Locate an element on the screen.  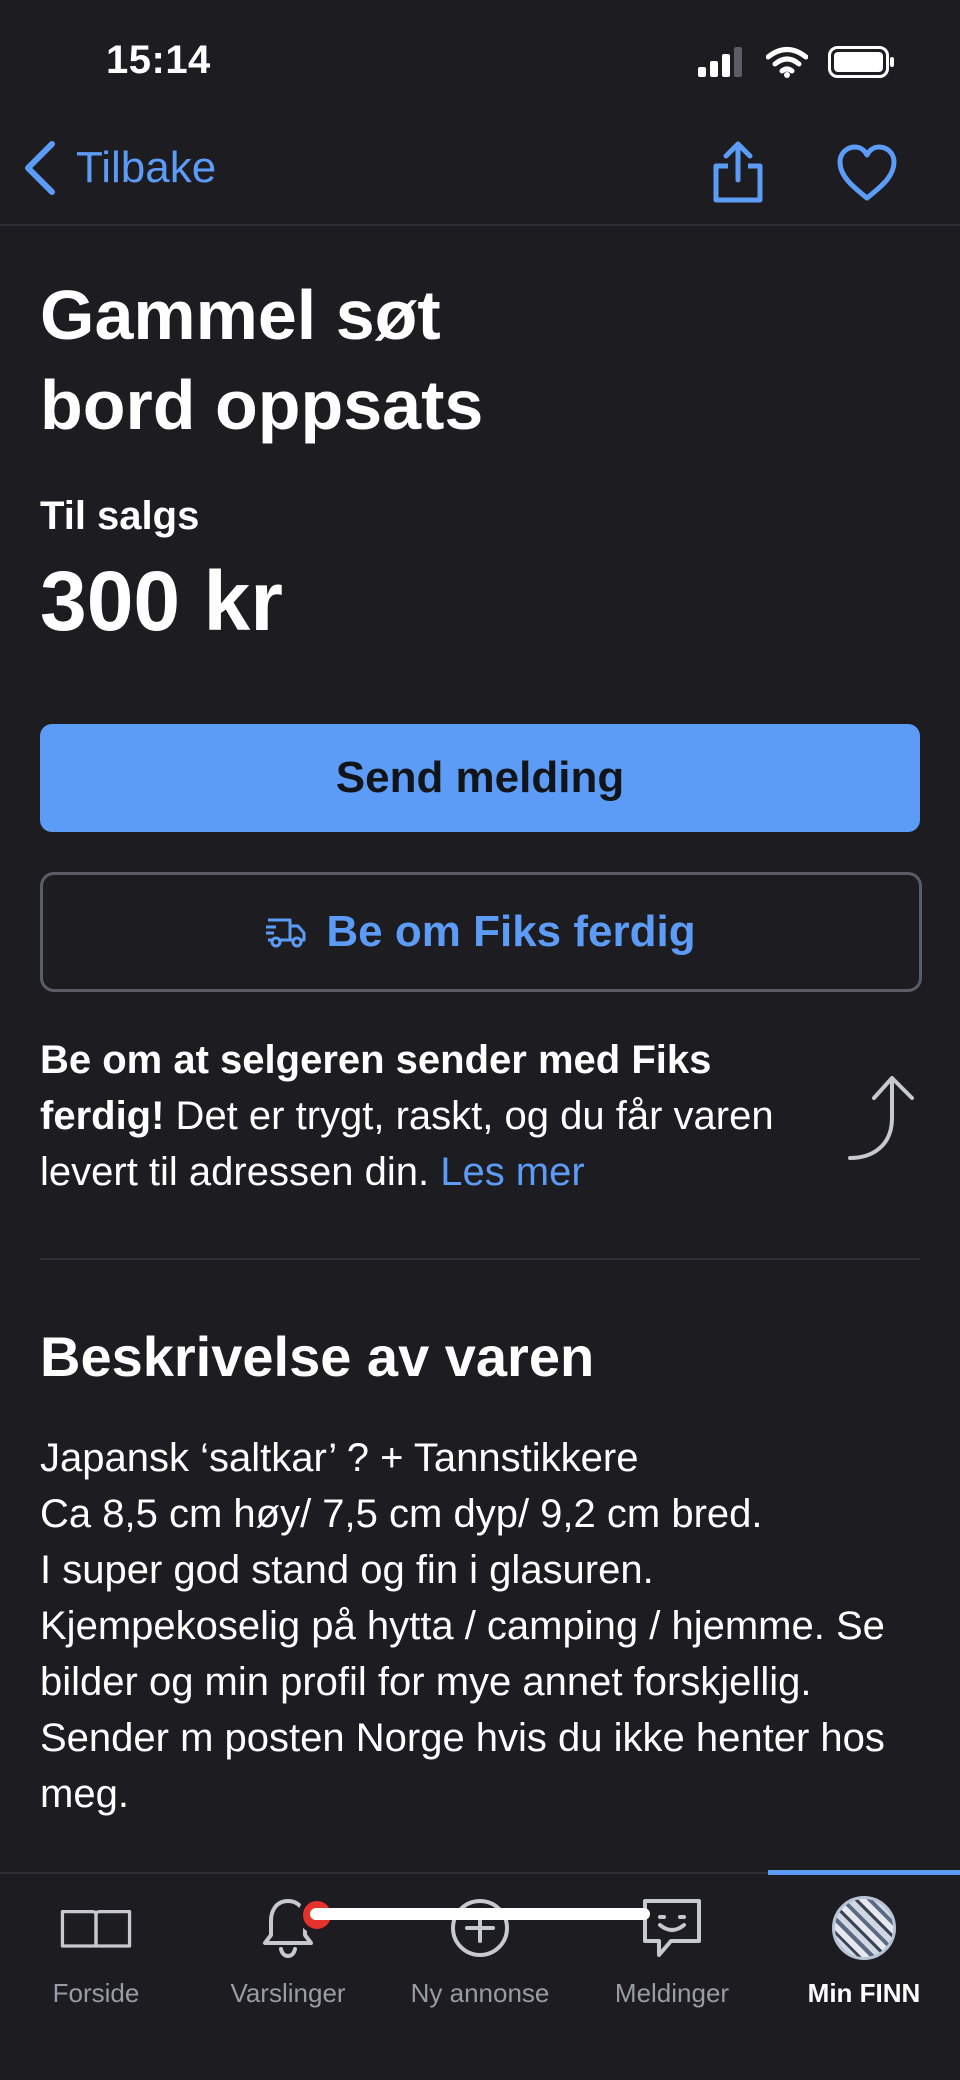
fiks-ferdig-label: Be om Fiks ferdig is located at coordinates (511, 931).